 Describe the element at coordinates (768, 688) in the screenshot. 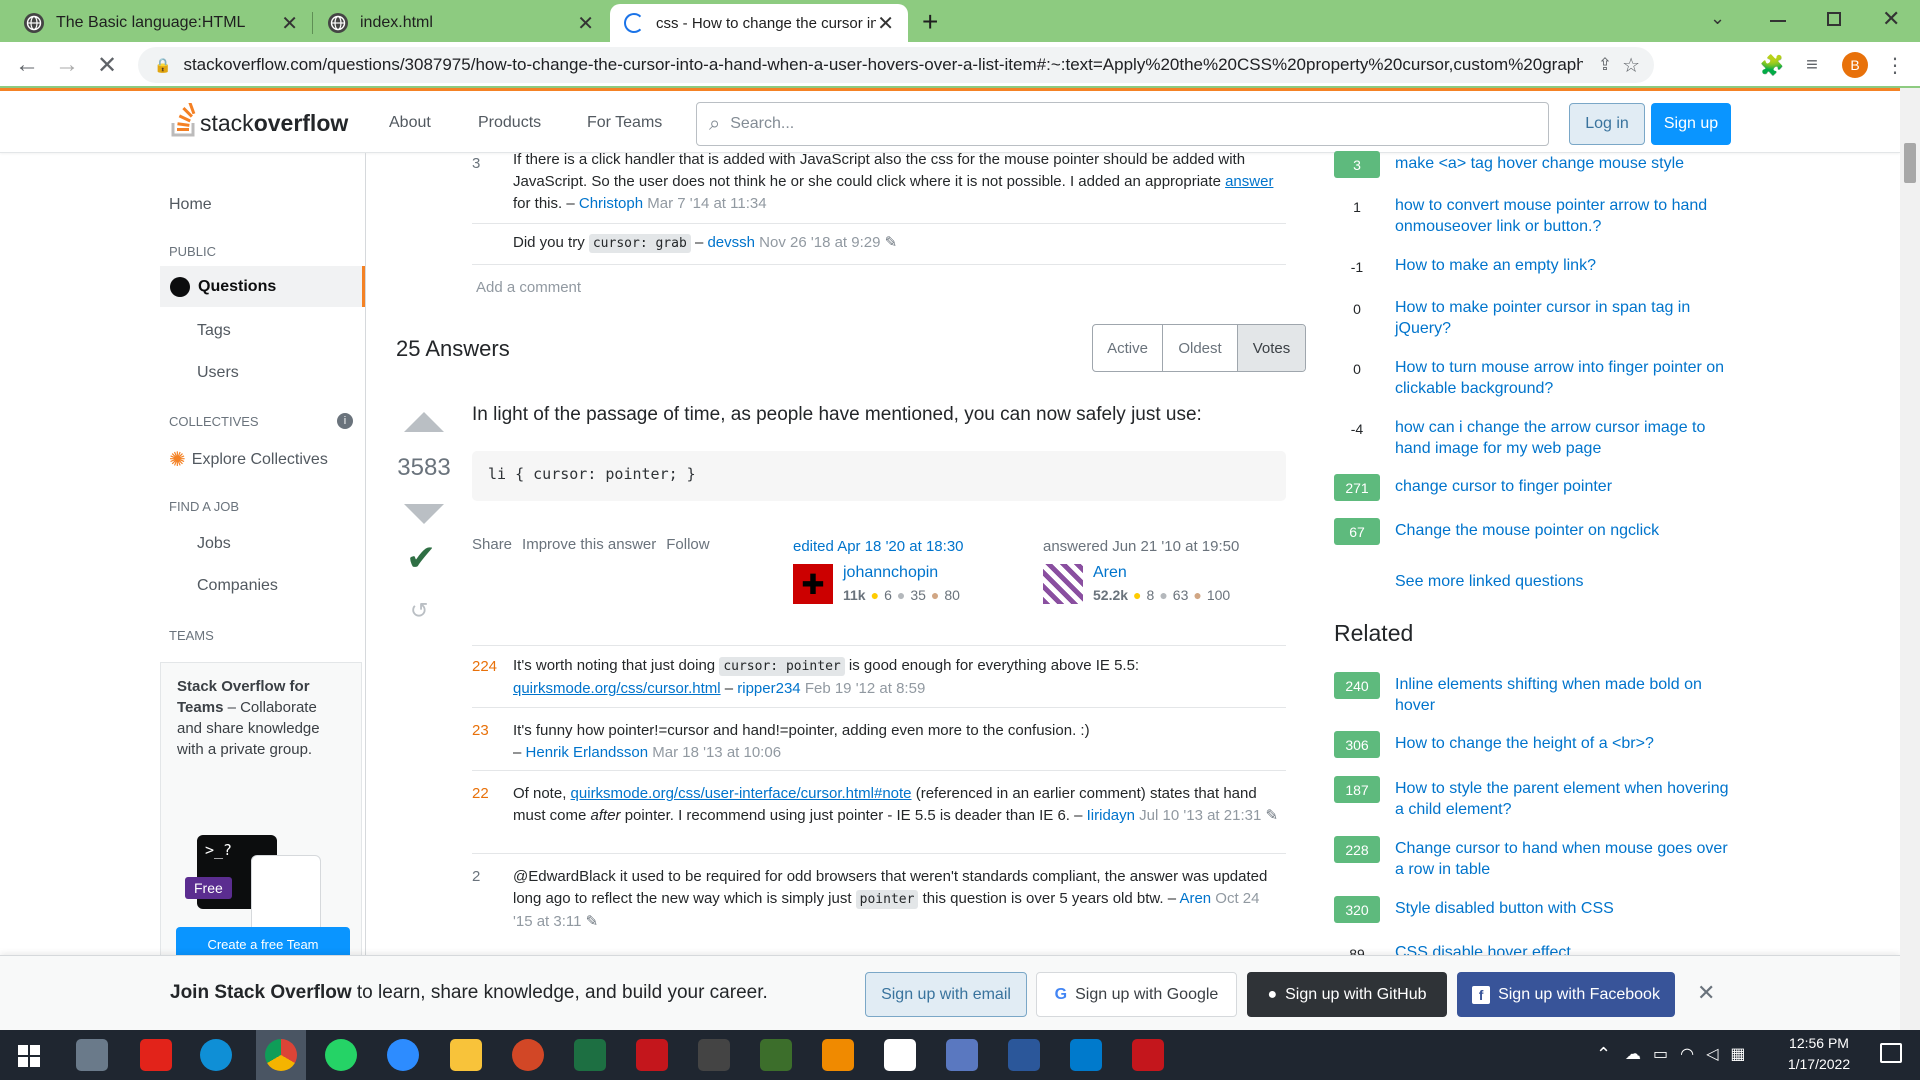

I see `comment-user: ripper234` at that location.